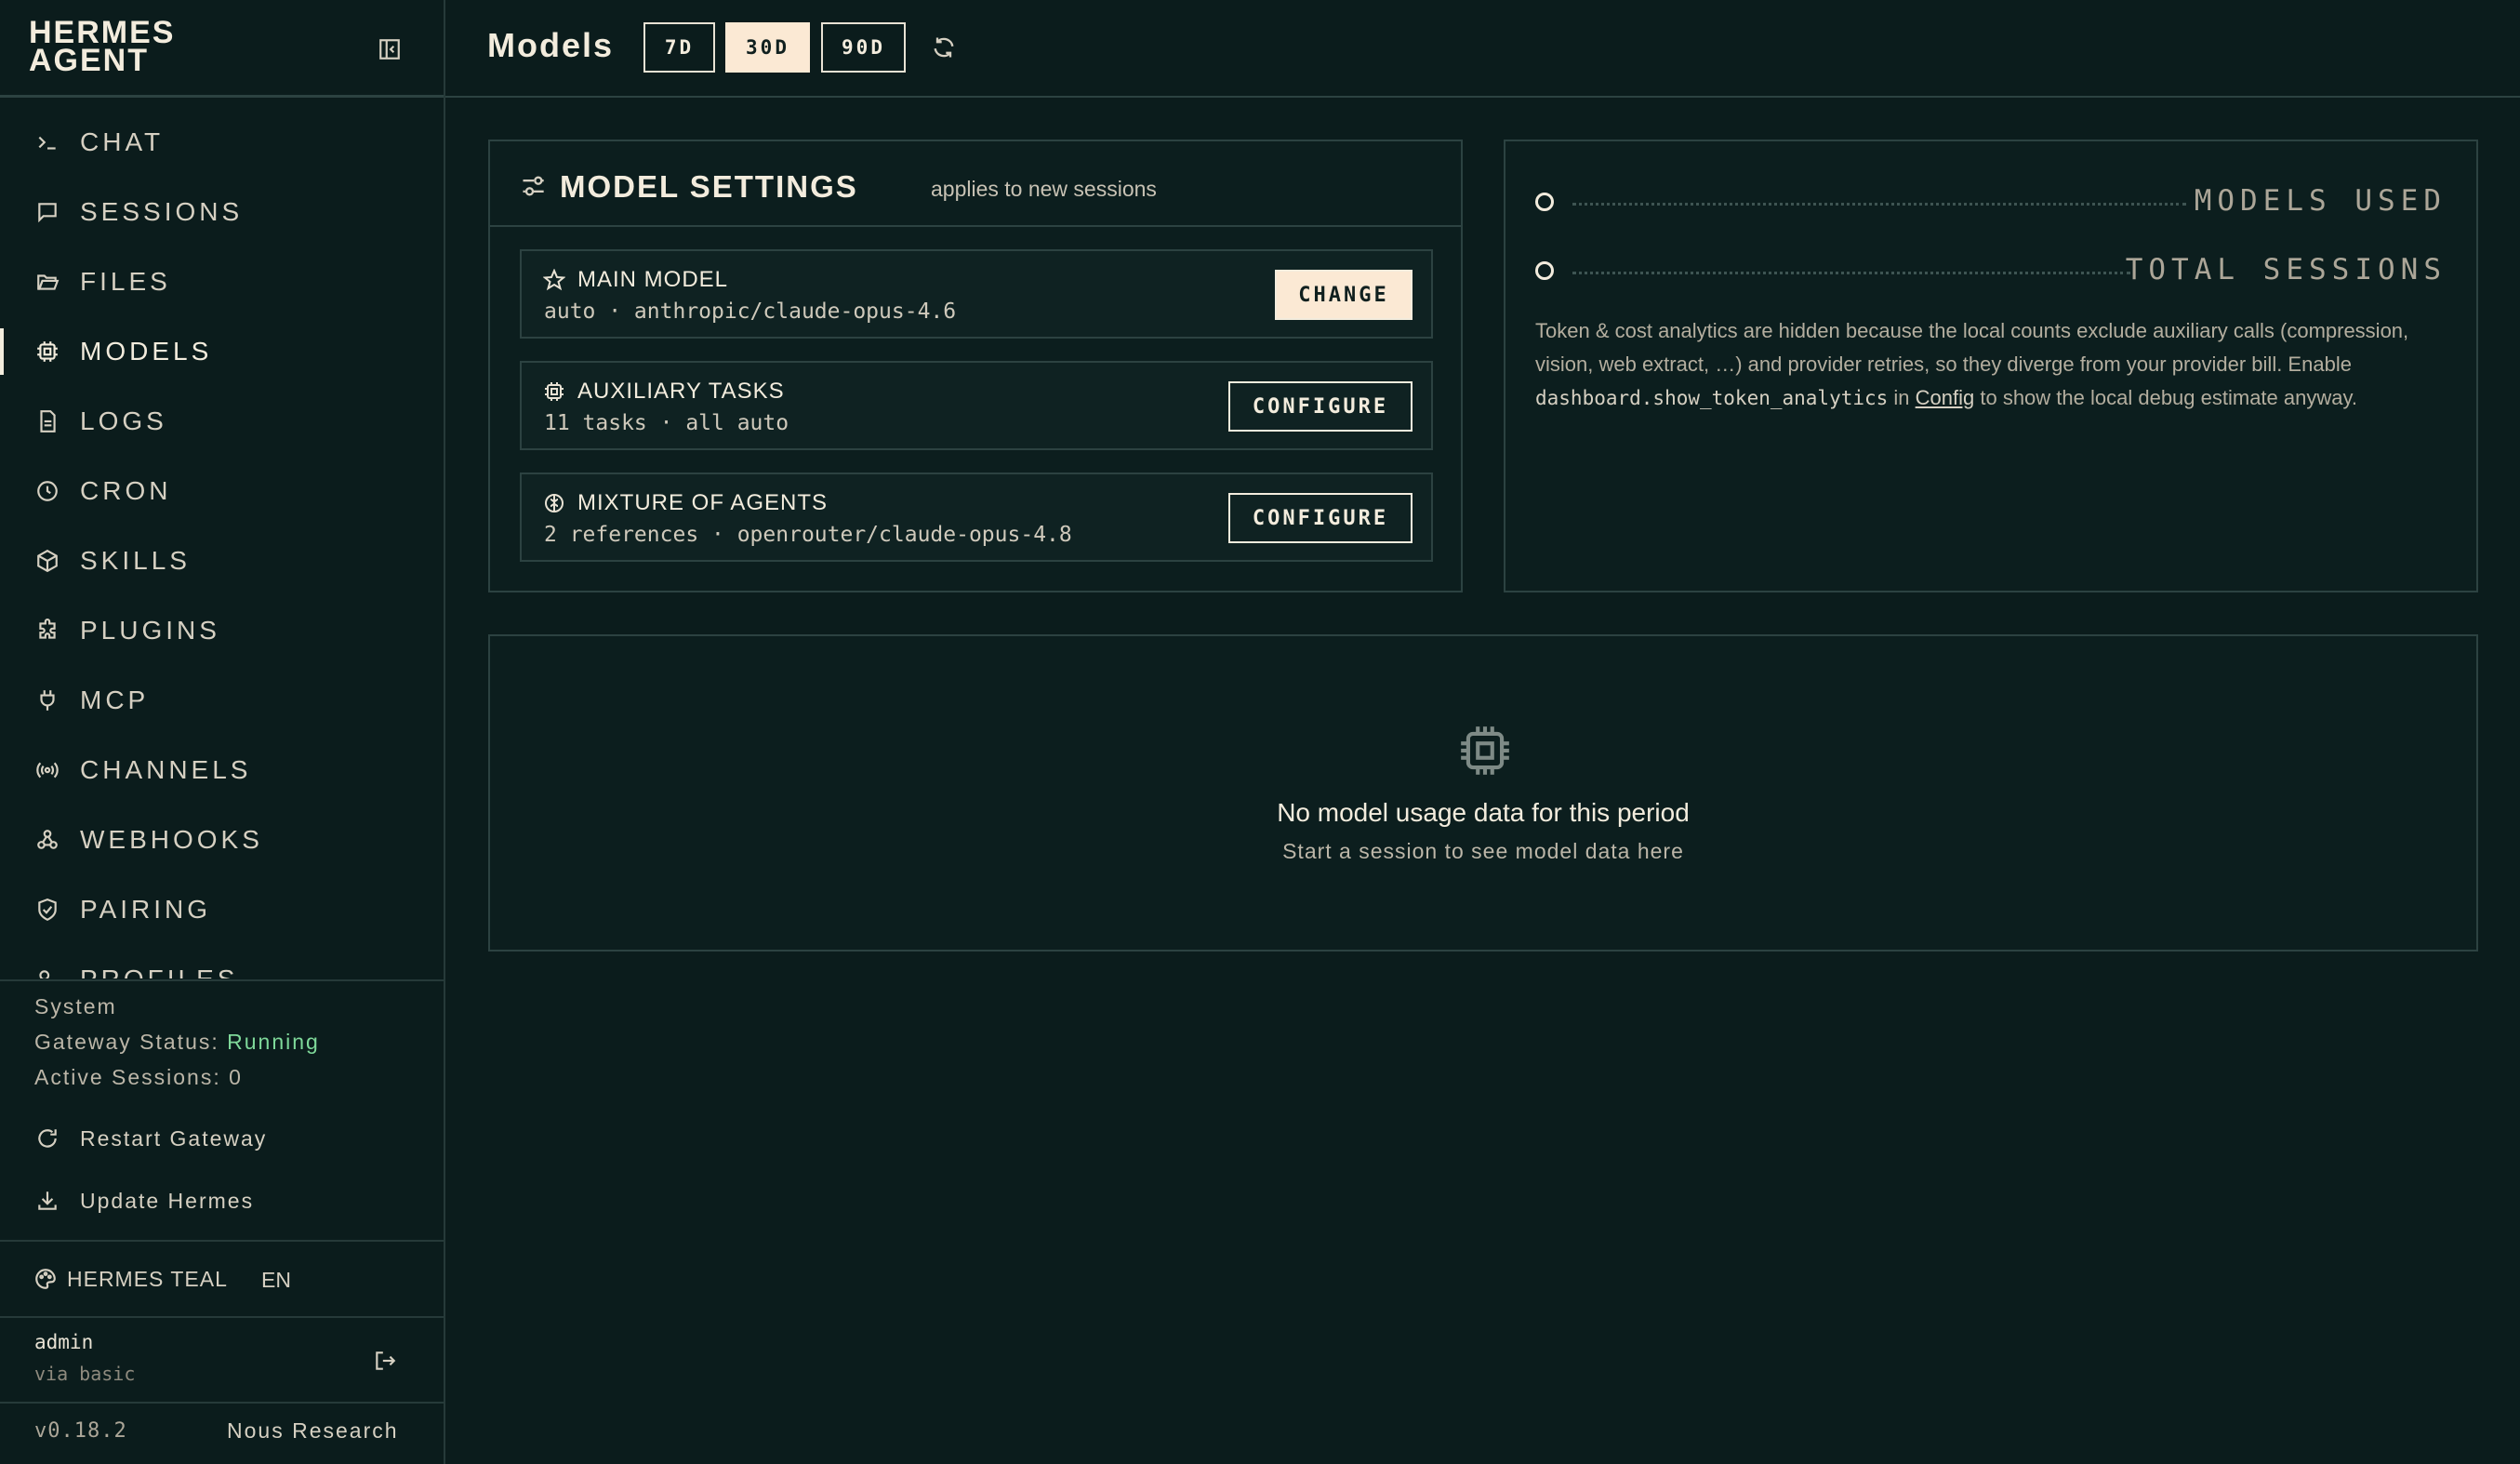 This screenshot has height=1464, width=2520. What do you see at coordinates (975, 184) in the screenshot?
I see `model-settings-header: MODEL SETTINGS applies to new sessions` at bounding box center [975, 184].